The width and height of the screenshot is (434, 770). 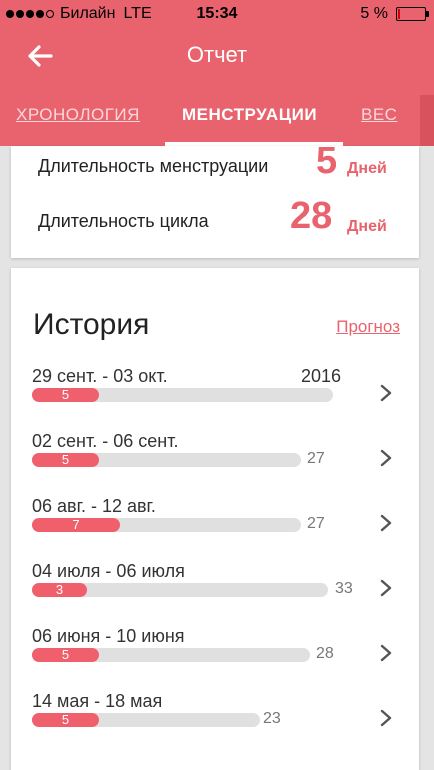 I want to click on battery-percent: 5 %, so click(x=374, y=13).